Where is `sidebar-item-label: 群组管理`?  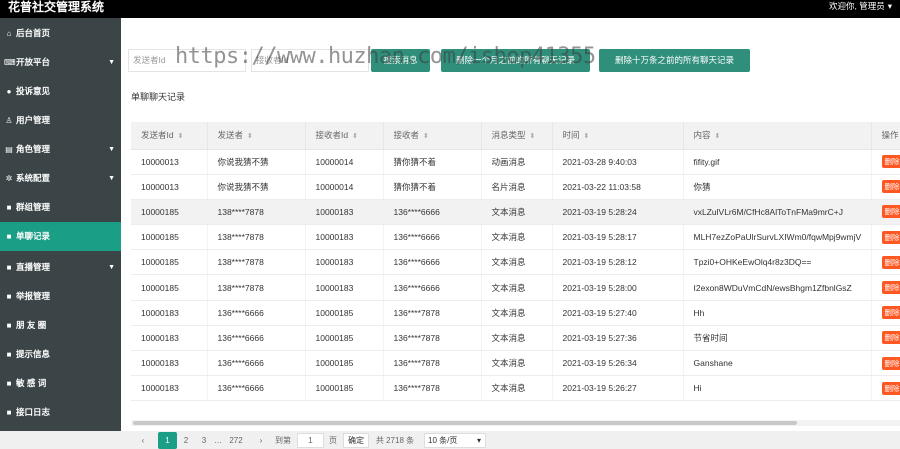
sidebar-item-label: 群组管理 is located at coordinates (33, 207).